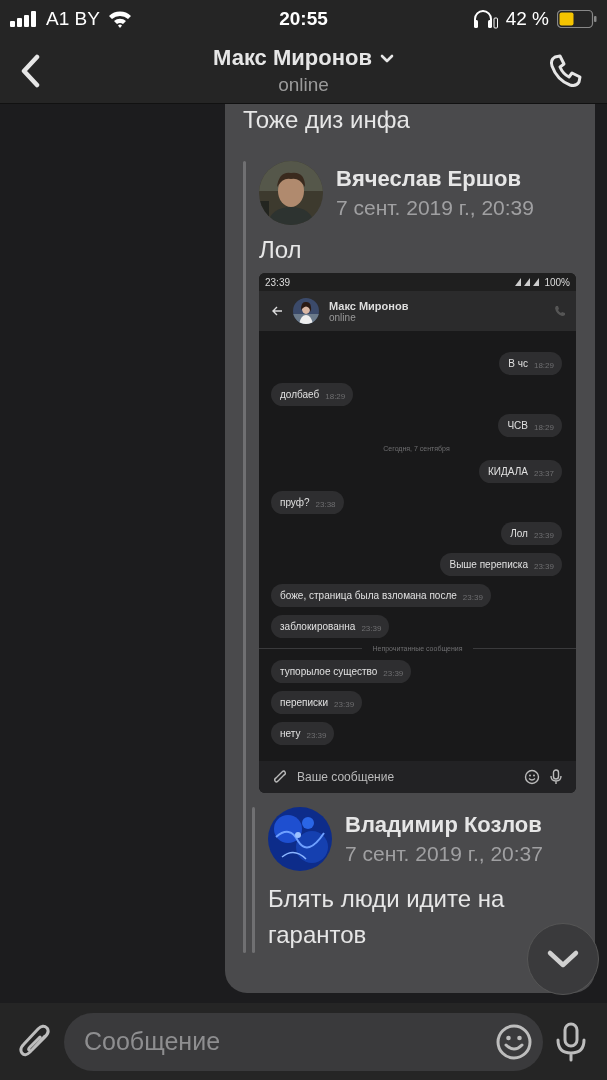 The height and width of the screenshot is (1080, 607). I want to click on message-text: нету, so click(290, 733).